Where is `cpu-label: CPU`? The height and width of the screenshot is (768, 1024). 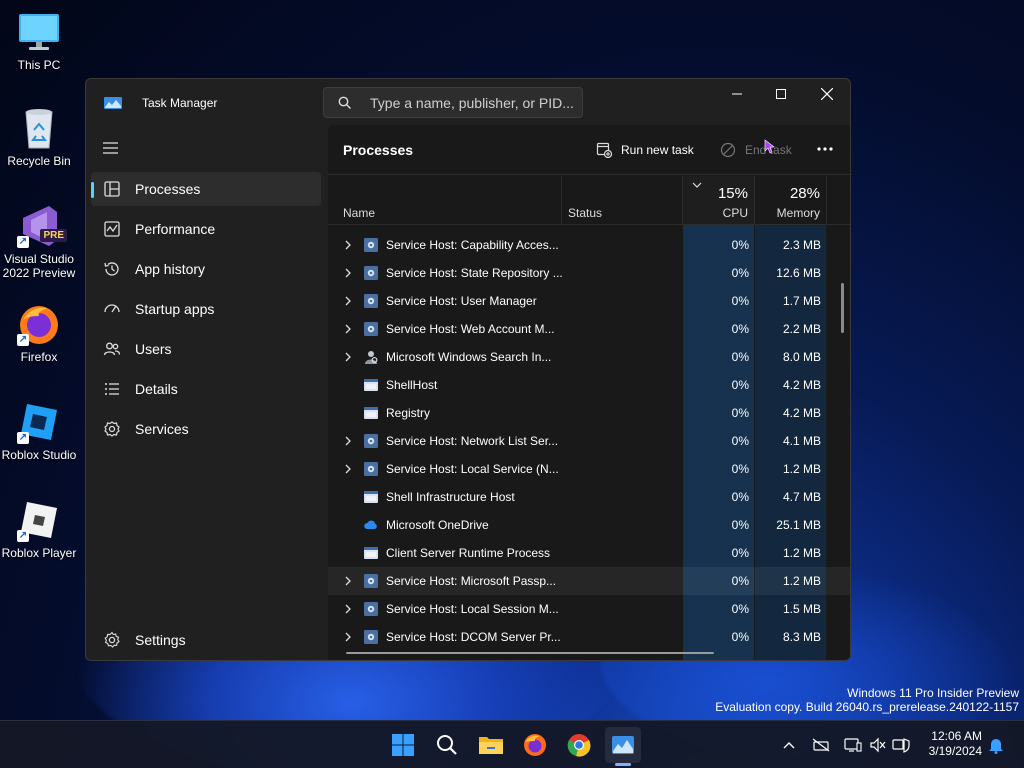
cpu-label: CPU is located at coordinates (735, 213).